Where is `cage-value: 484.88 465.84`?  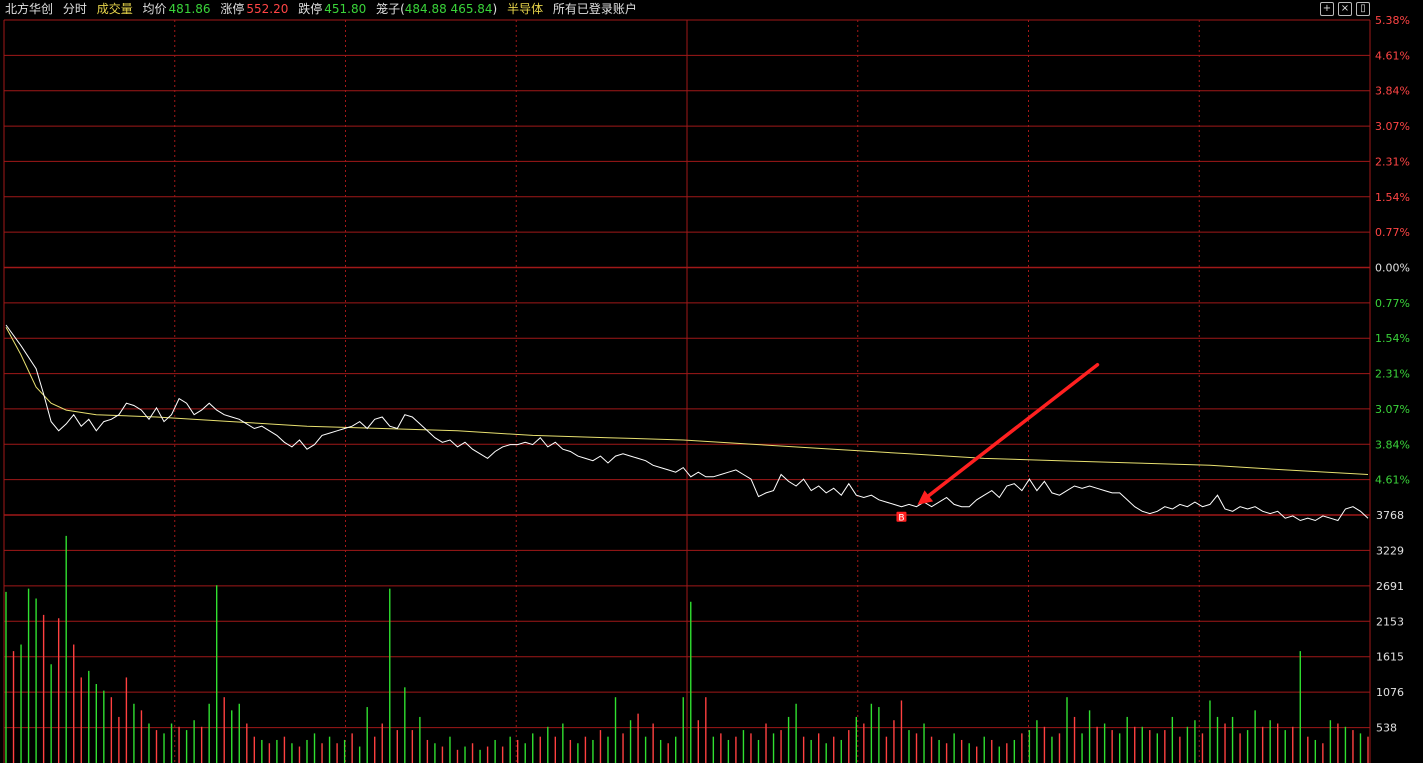
cage-value: 484.88 465.84 is located at coordinates (448, 9).